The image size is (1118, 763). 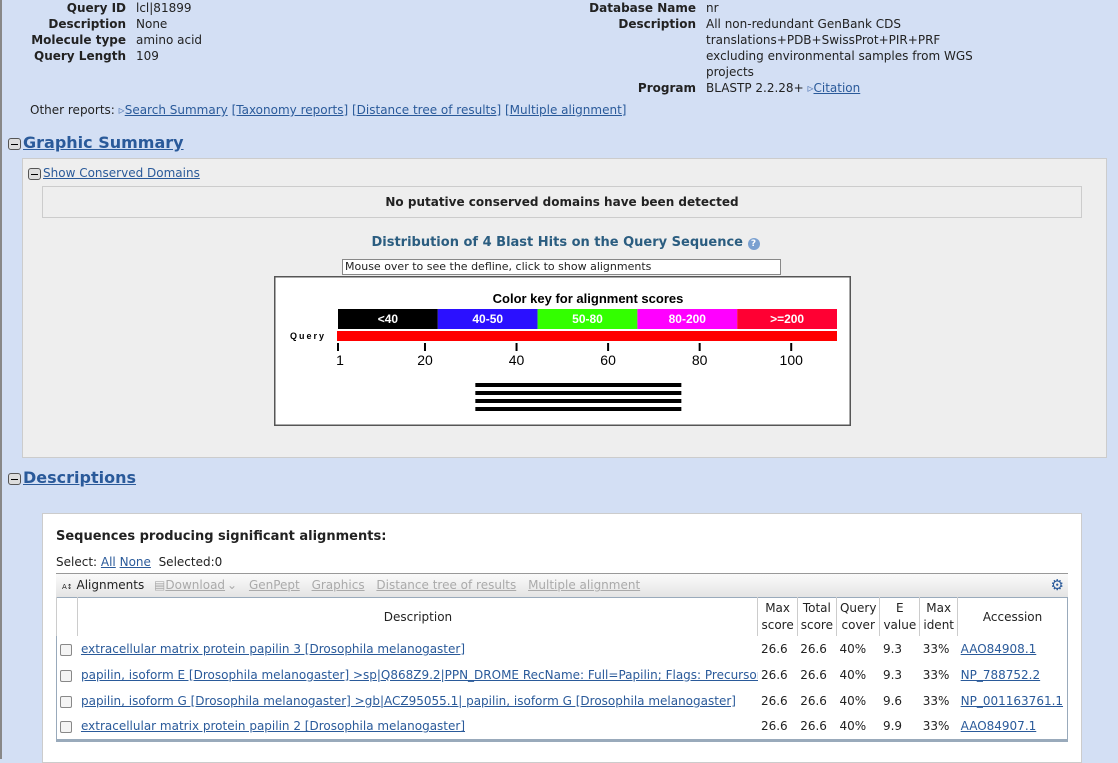 I want to click on description-line: translations+PDB+SwissProt+PIR+PRF, so click(x=823, y=40).